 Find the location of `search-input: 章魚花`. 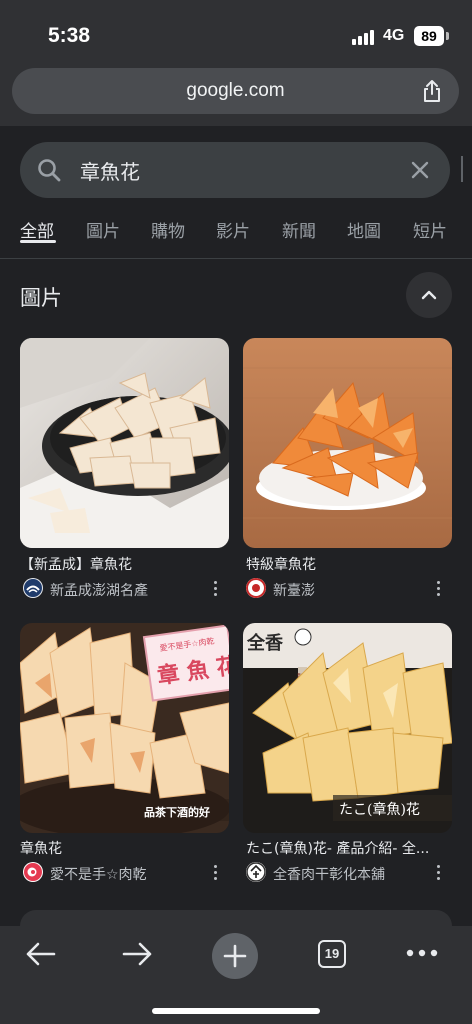

search-input: 章魚花 is located at coordinates (235, 170).